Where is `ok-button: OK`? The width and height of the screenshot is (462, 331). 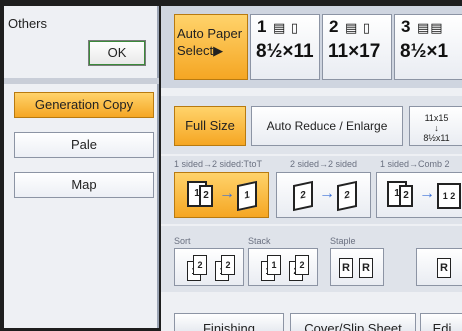
ok-button: OK is located at coordinates (117, 53).